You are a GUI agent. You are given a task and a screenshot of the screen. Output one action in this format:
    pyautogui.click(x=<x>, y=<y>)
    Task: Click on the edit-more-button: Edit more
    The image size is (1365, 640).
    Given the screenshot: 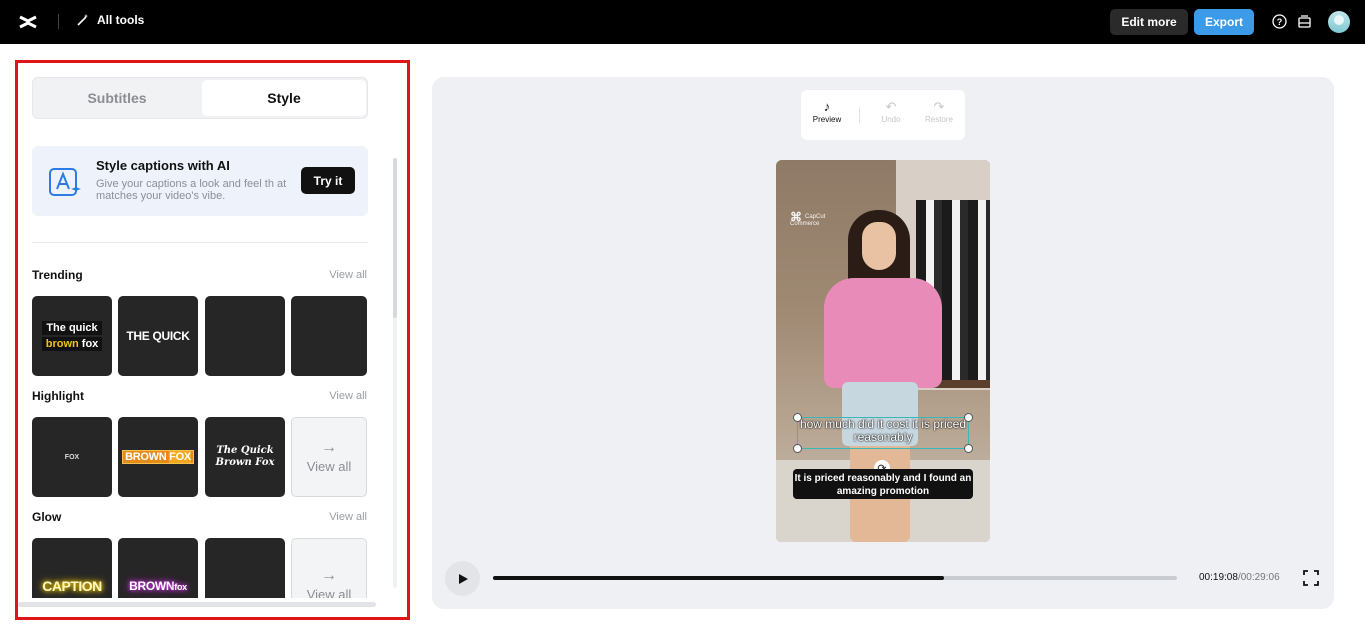 What is the action you would take?
    pyautogui.click(x=1149, y=22)
    